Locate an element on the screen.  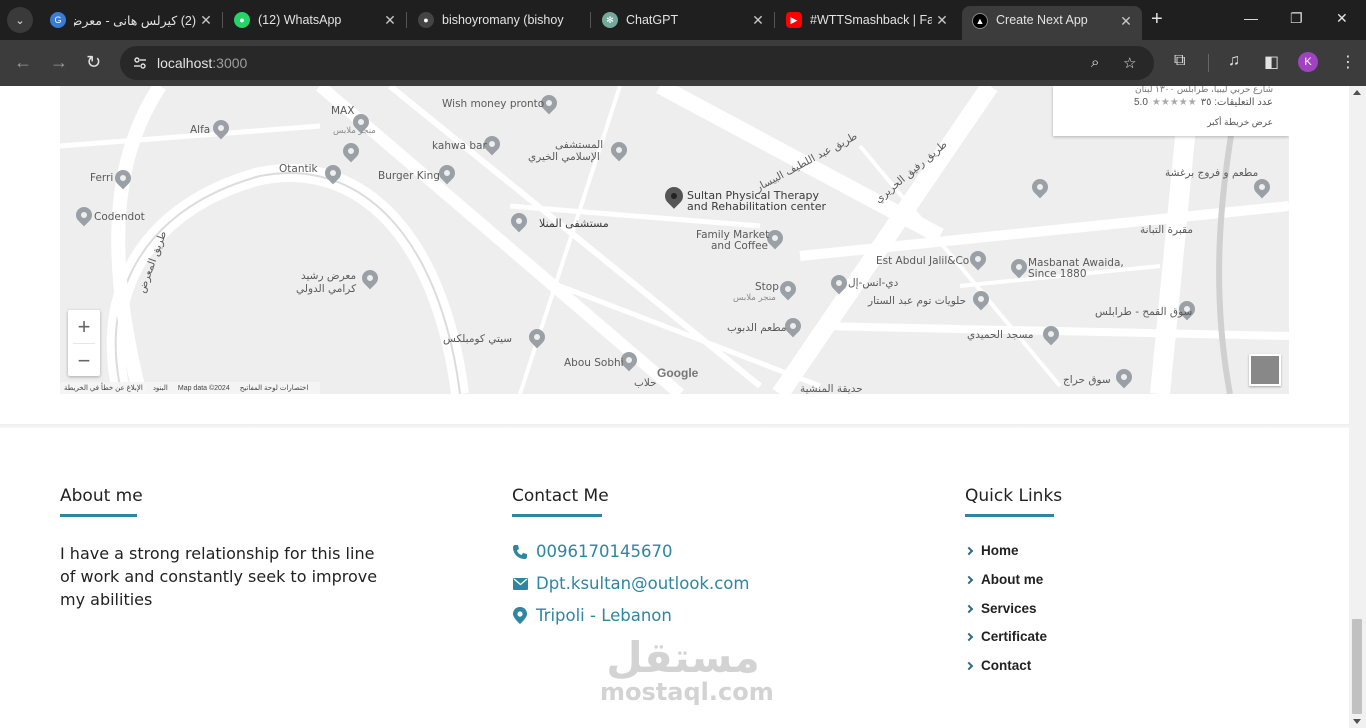
map-label: المستشفى is located at coordinates (579, 145).